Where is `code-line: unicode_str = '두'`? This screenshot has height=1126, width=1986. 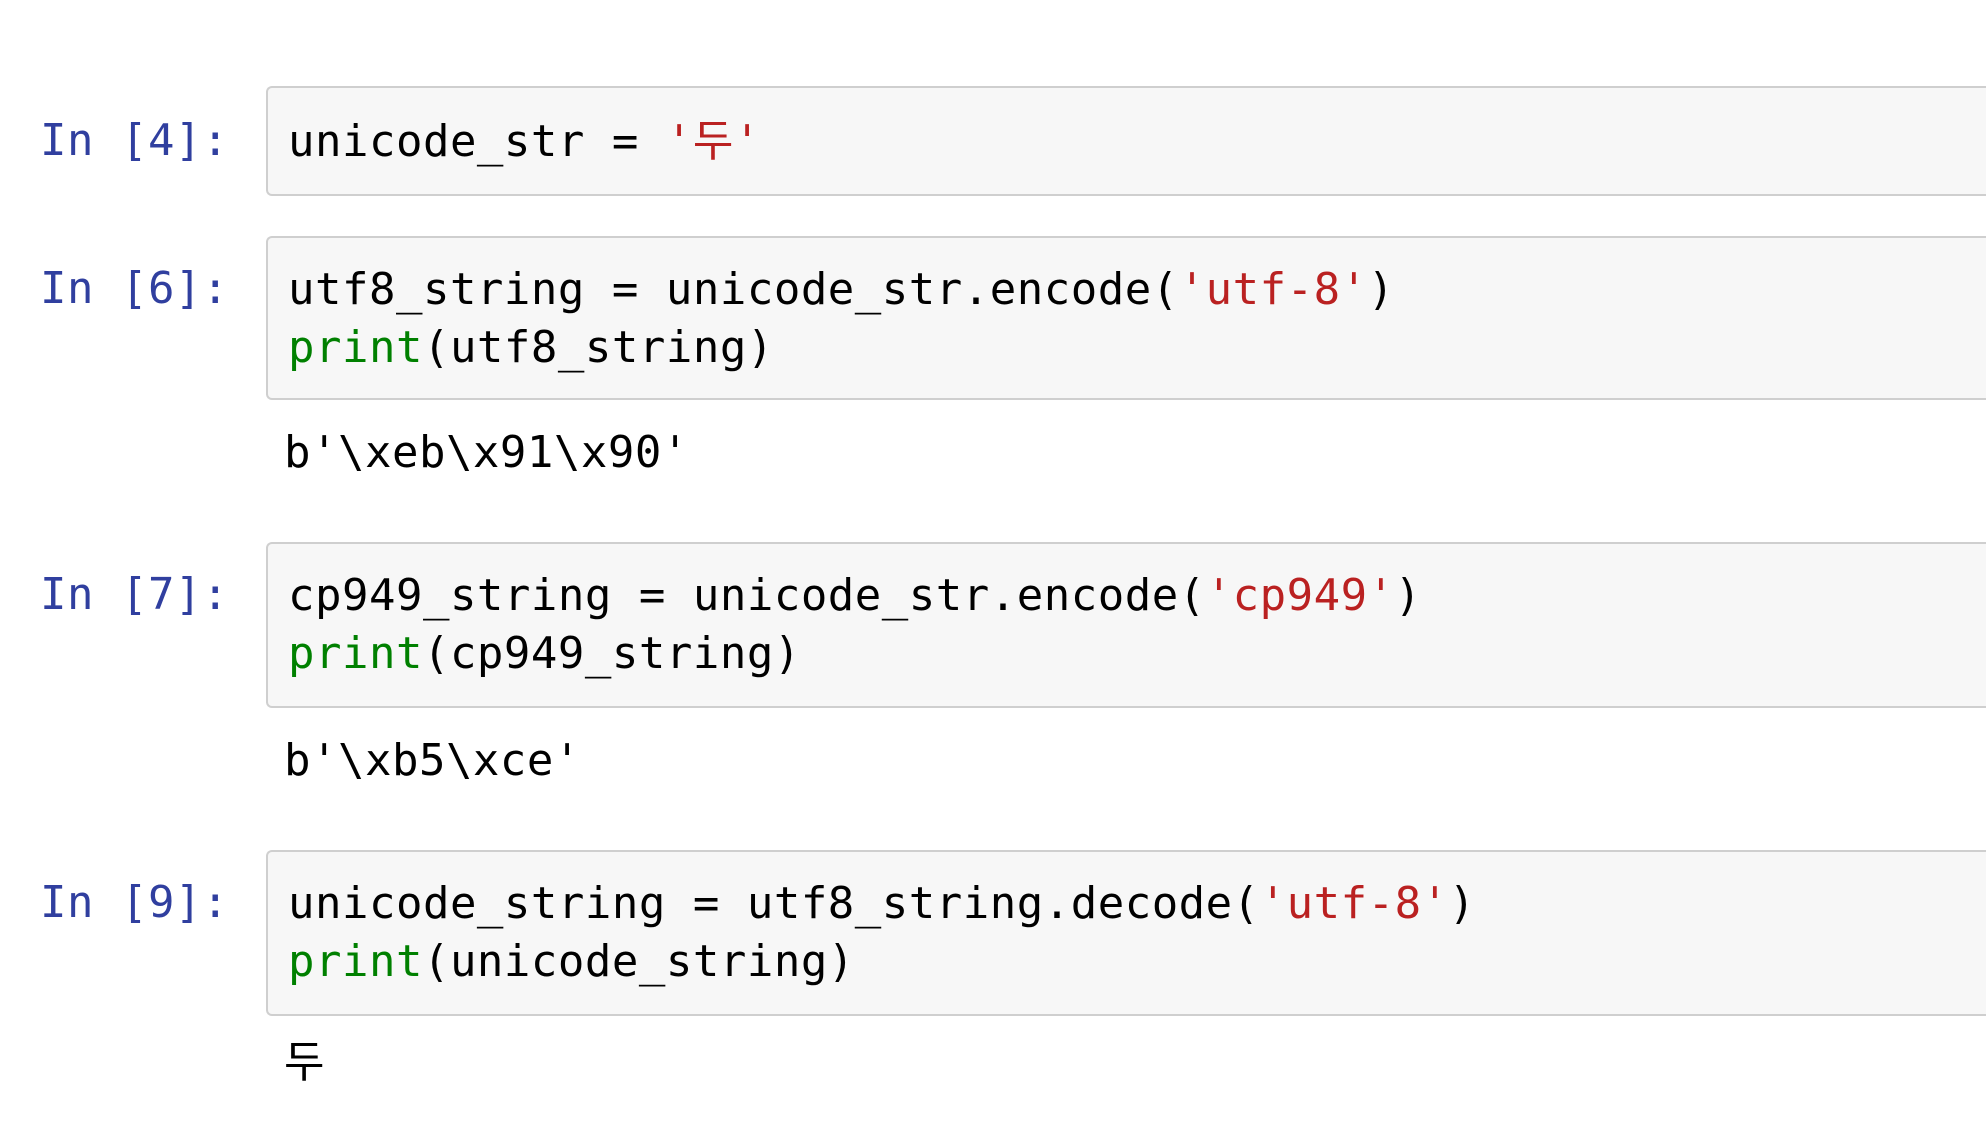
code-line: unicode_str = '두' is located at coordinates (524, 142).